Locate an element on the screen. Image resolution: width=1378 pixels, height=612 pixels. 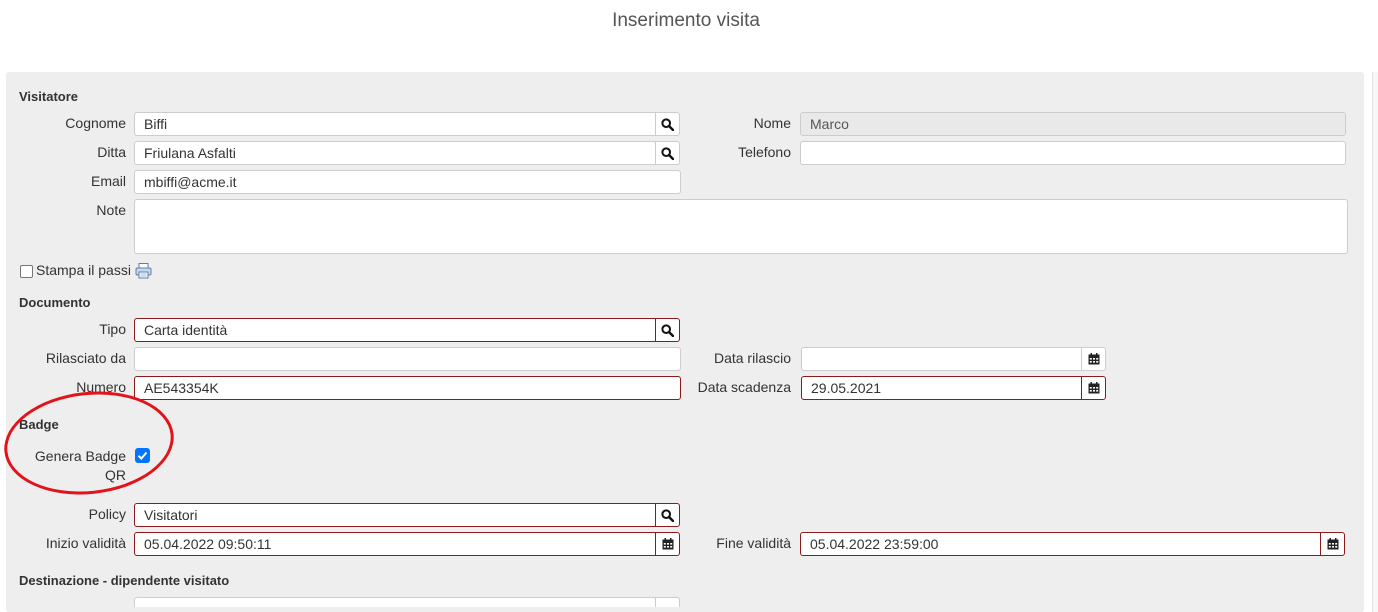
ditta-search-button is located at coordinates (667, 153).